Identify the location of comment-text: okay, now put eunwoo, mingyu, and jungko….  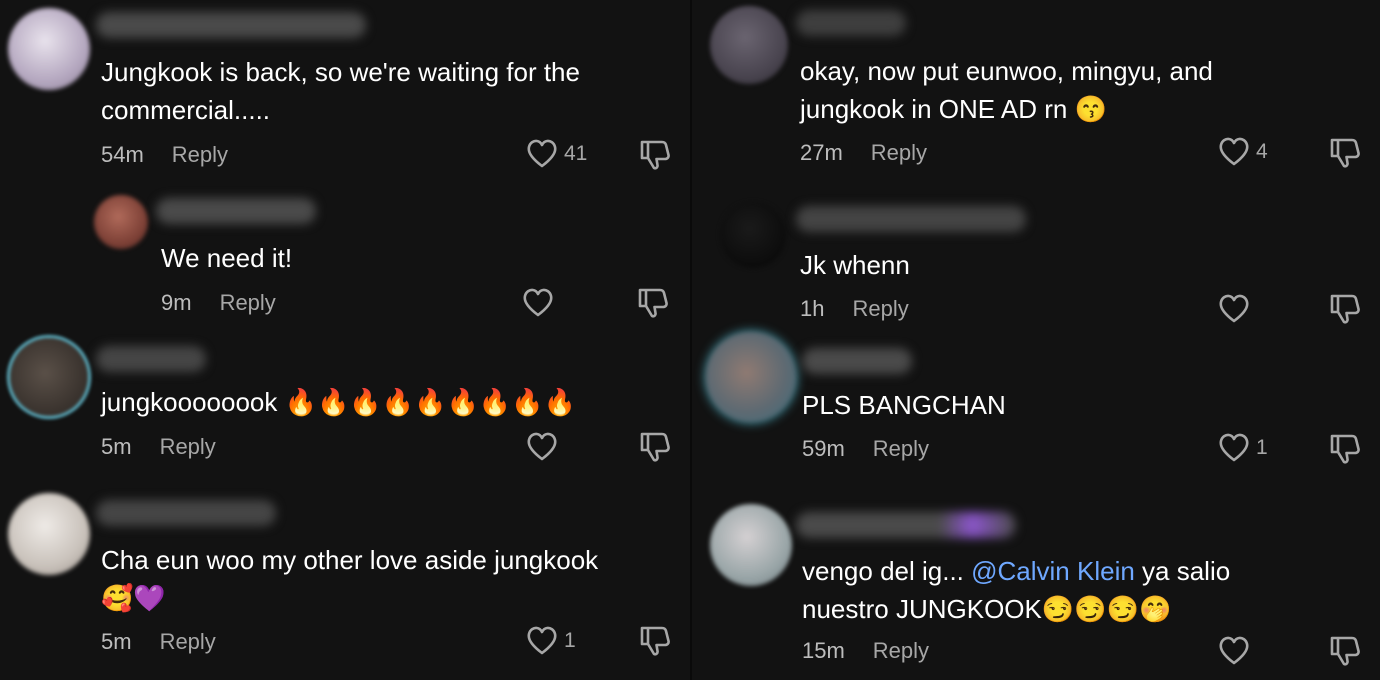
(1006, 90).